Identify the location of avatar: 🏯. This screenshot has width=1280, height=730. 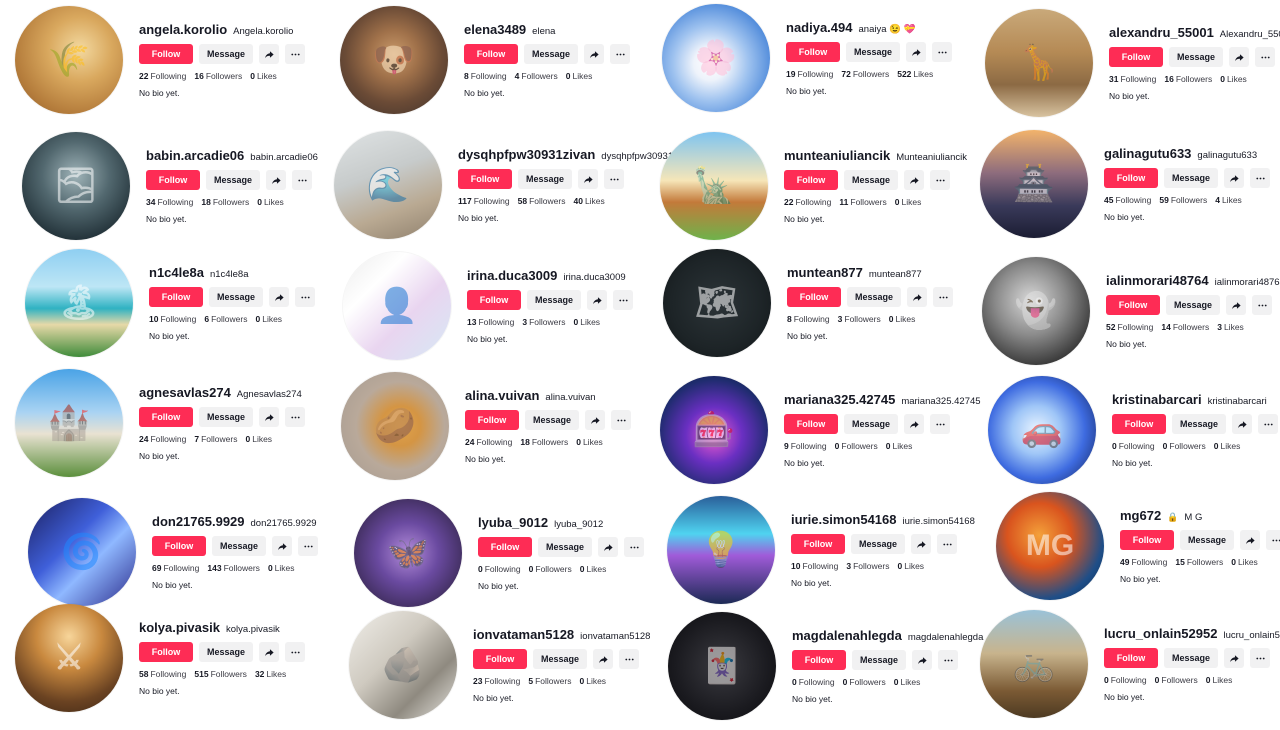
(1034, 184).